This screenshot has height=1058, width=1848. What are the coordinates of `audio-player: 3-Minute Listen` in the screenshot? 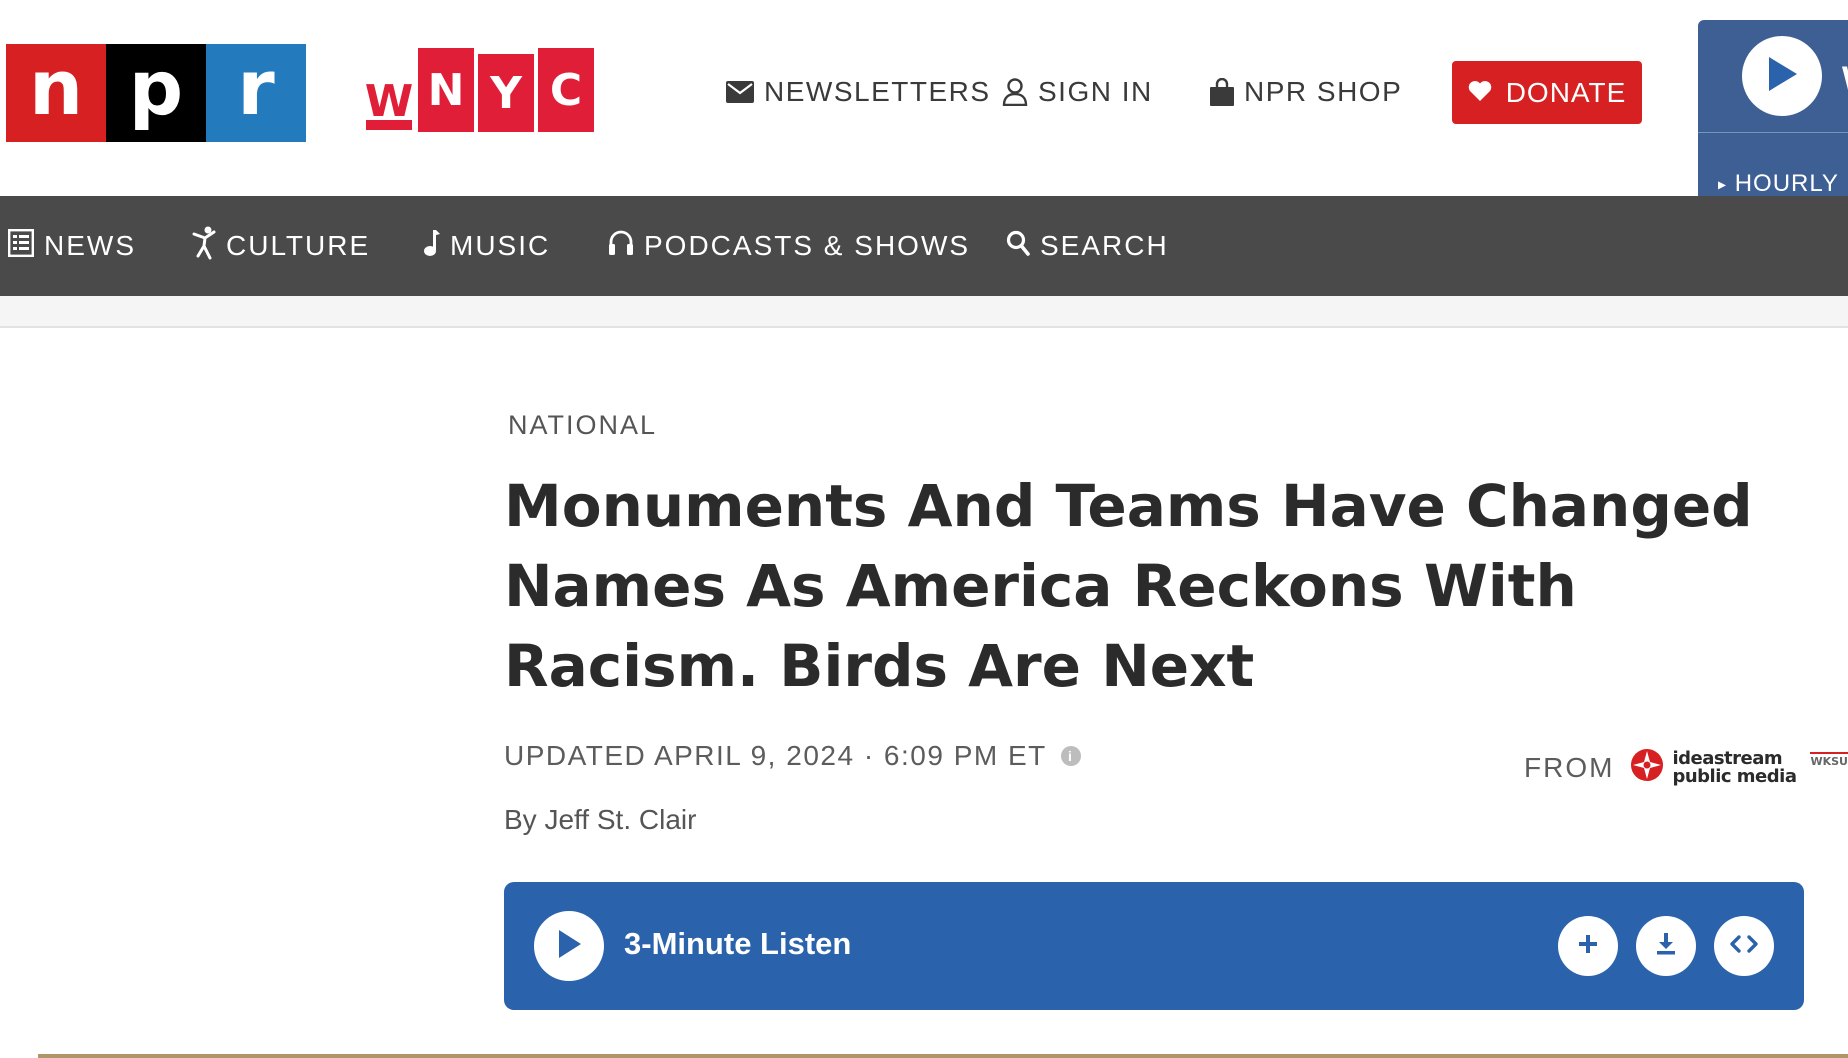 It's located at (1154, 946).